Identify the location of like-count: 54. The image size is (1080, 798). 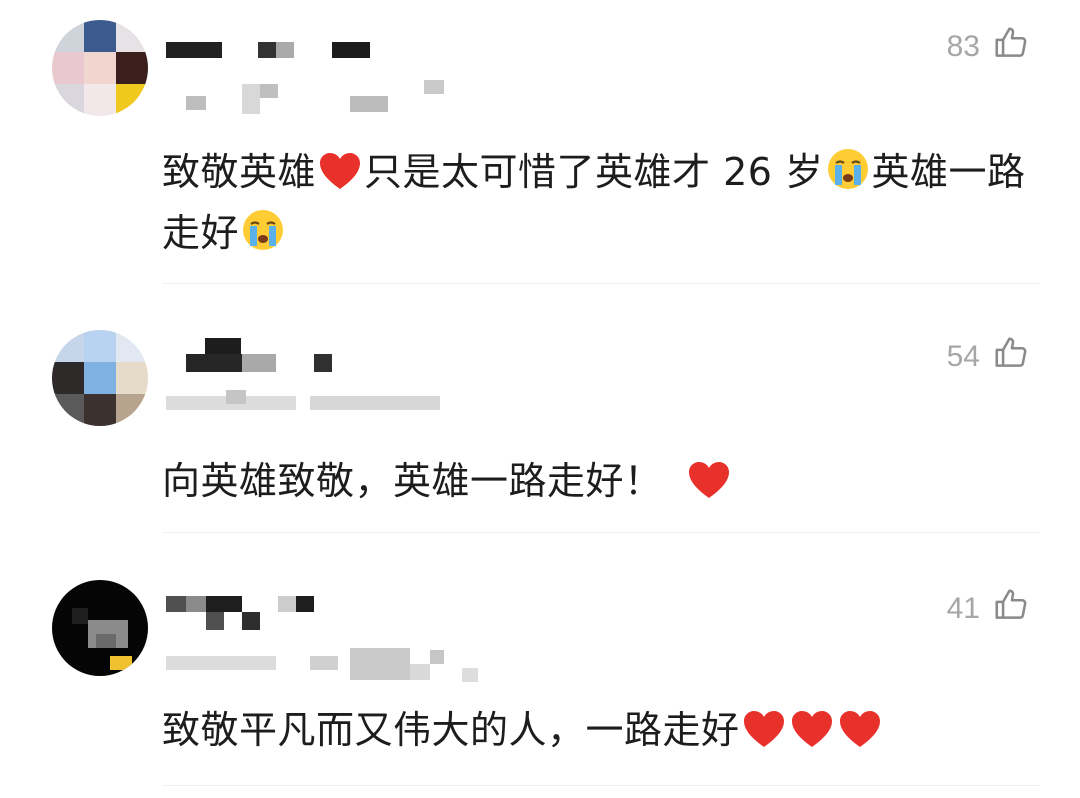
(963, 356).